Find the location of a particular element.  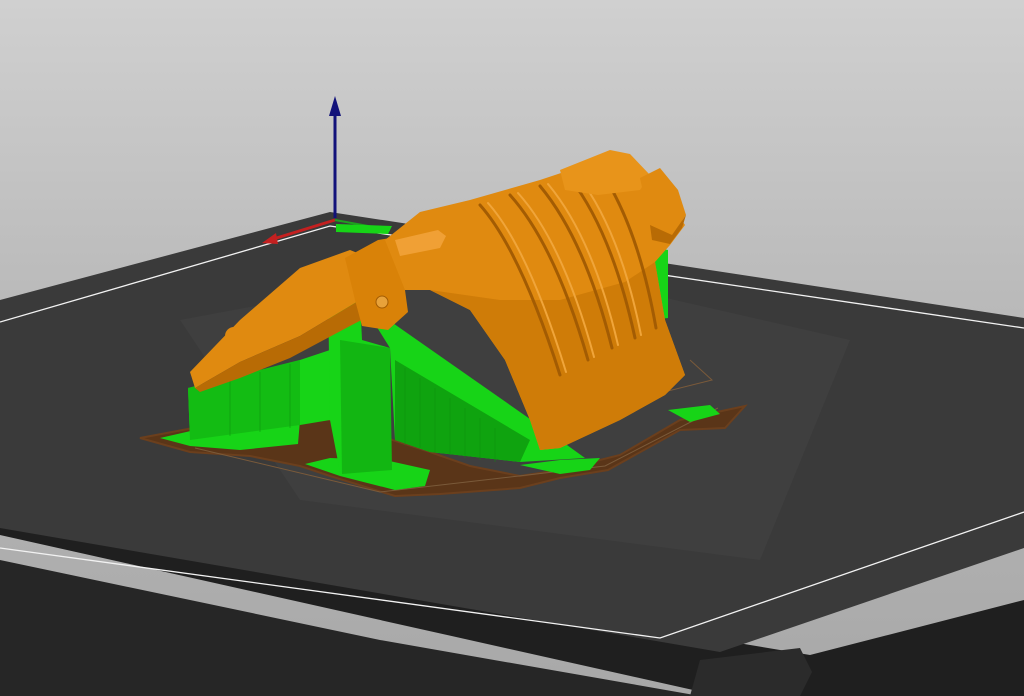

support-pillar-front is located at coordinates (366, 407).